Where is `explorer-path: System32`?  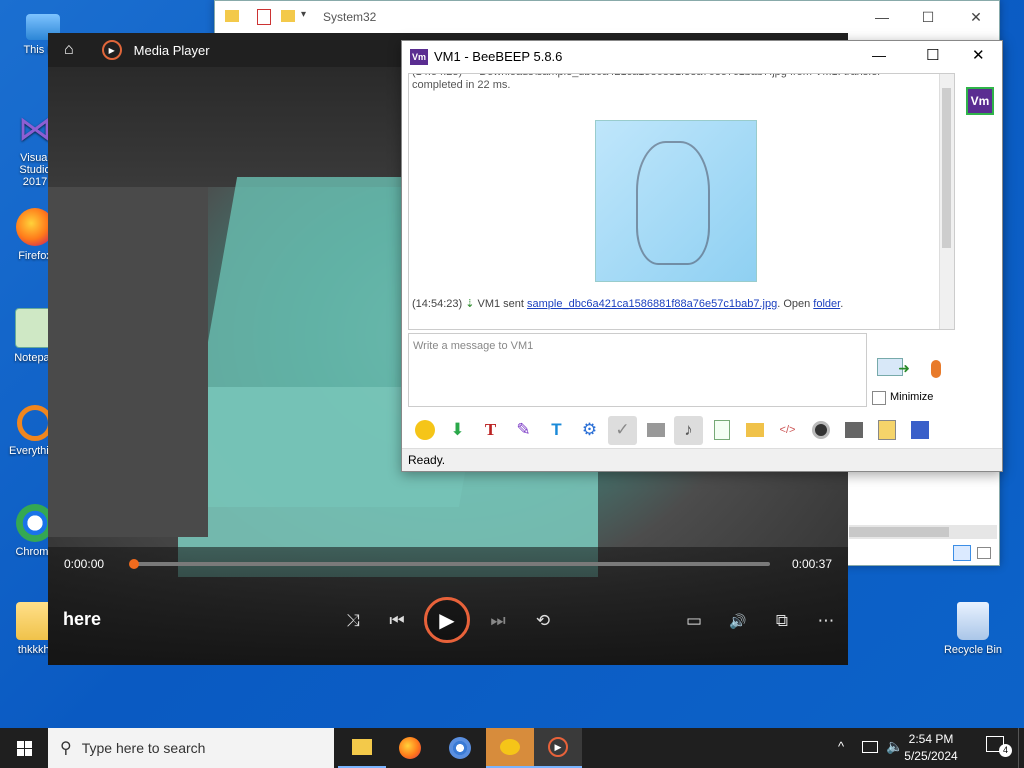 explorer-path: System32 is located at coordinates (350, 17).